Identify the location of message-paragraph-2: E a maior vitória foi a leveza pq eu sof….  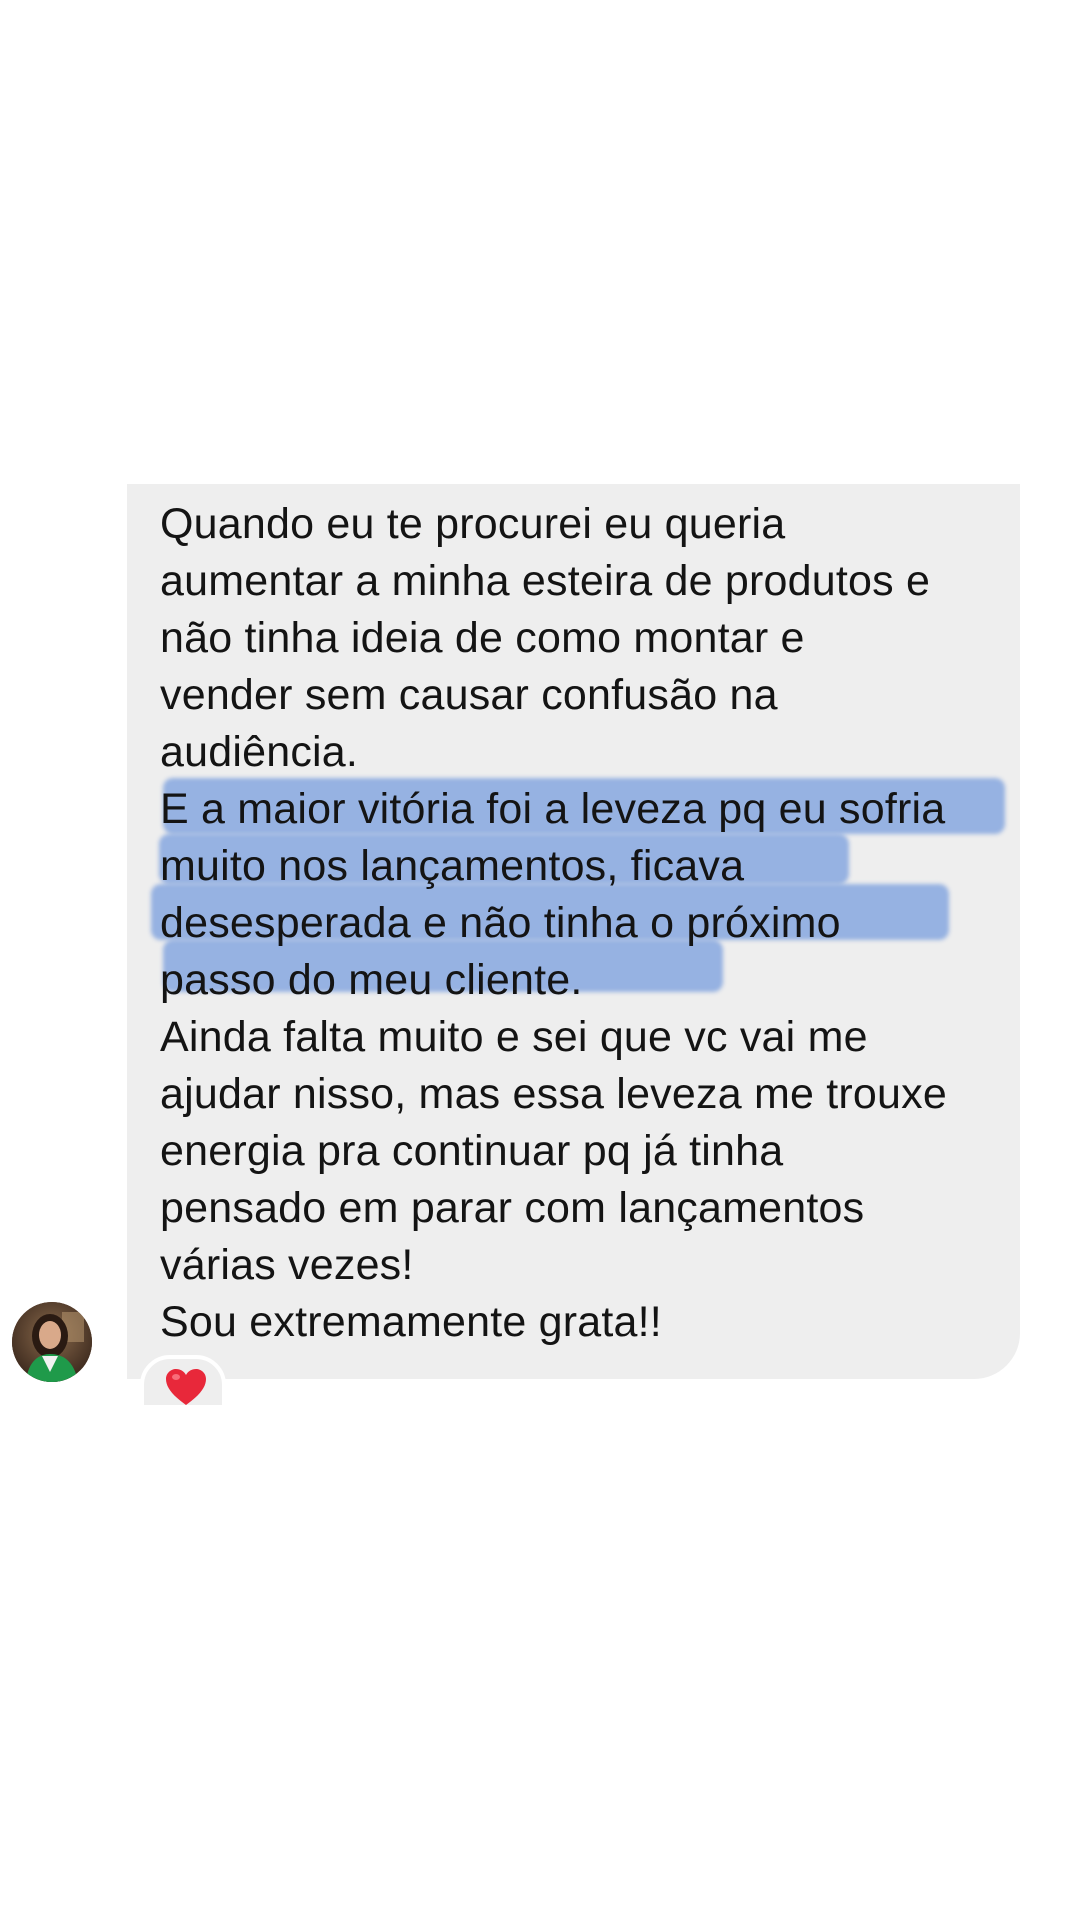
(585, 895).